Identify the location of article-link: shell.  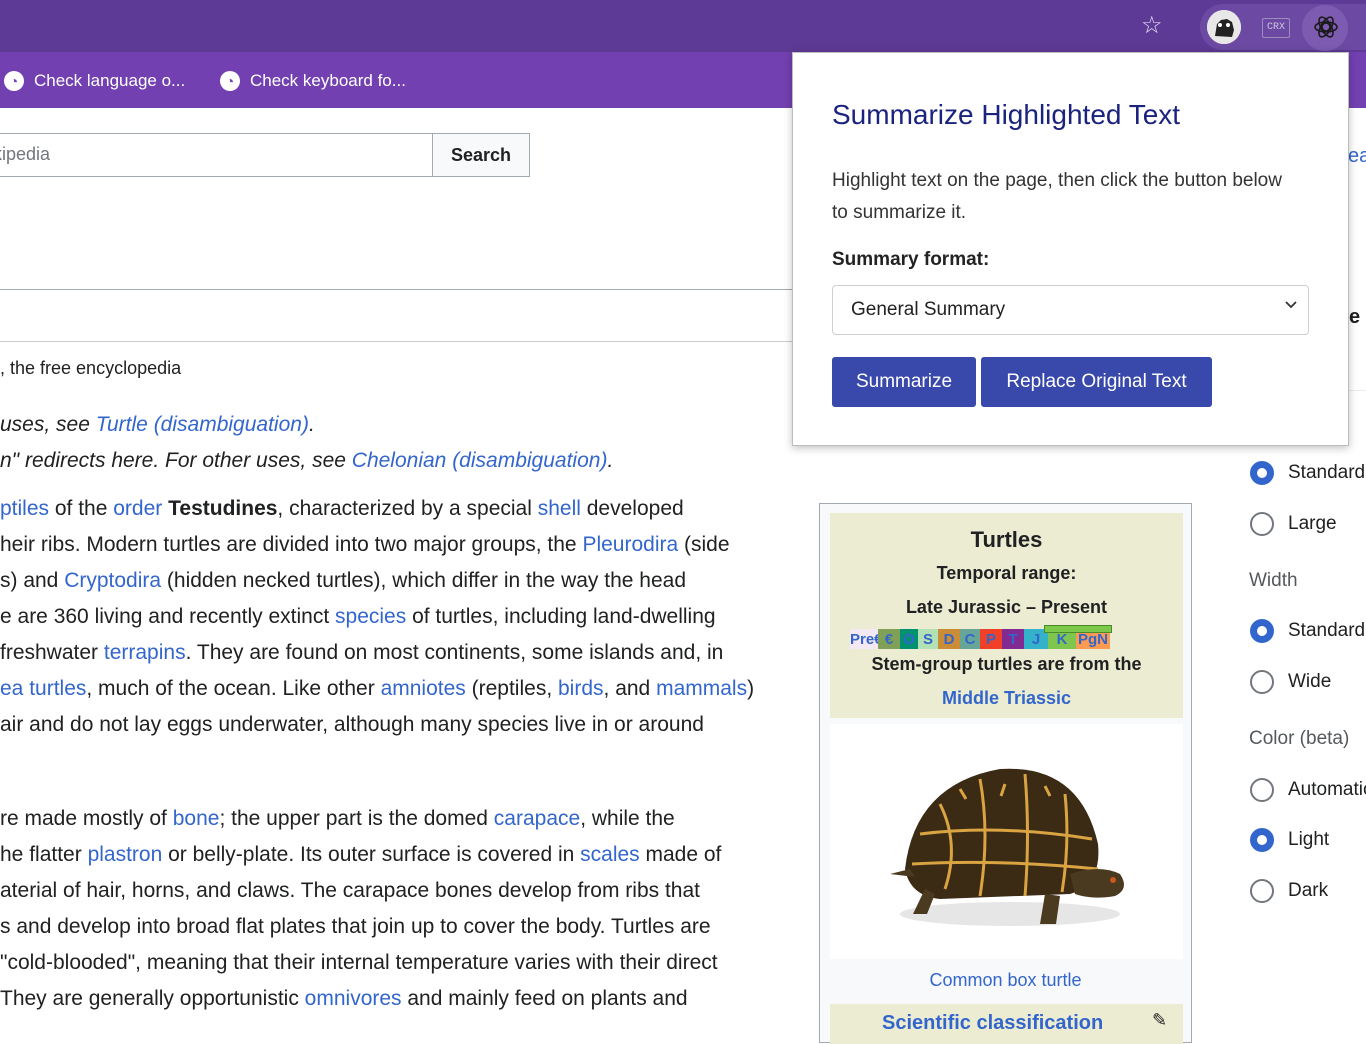
(559, 508).